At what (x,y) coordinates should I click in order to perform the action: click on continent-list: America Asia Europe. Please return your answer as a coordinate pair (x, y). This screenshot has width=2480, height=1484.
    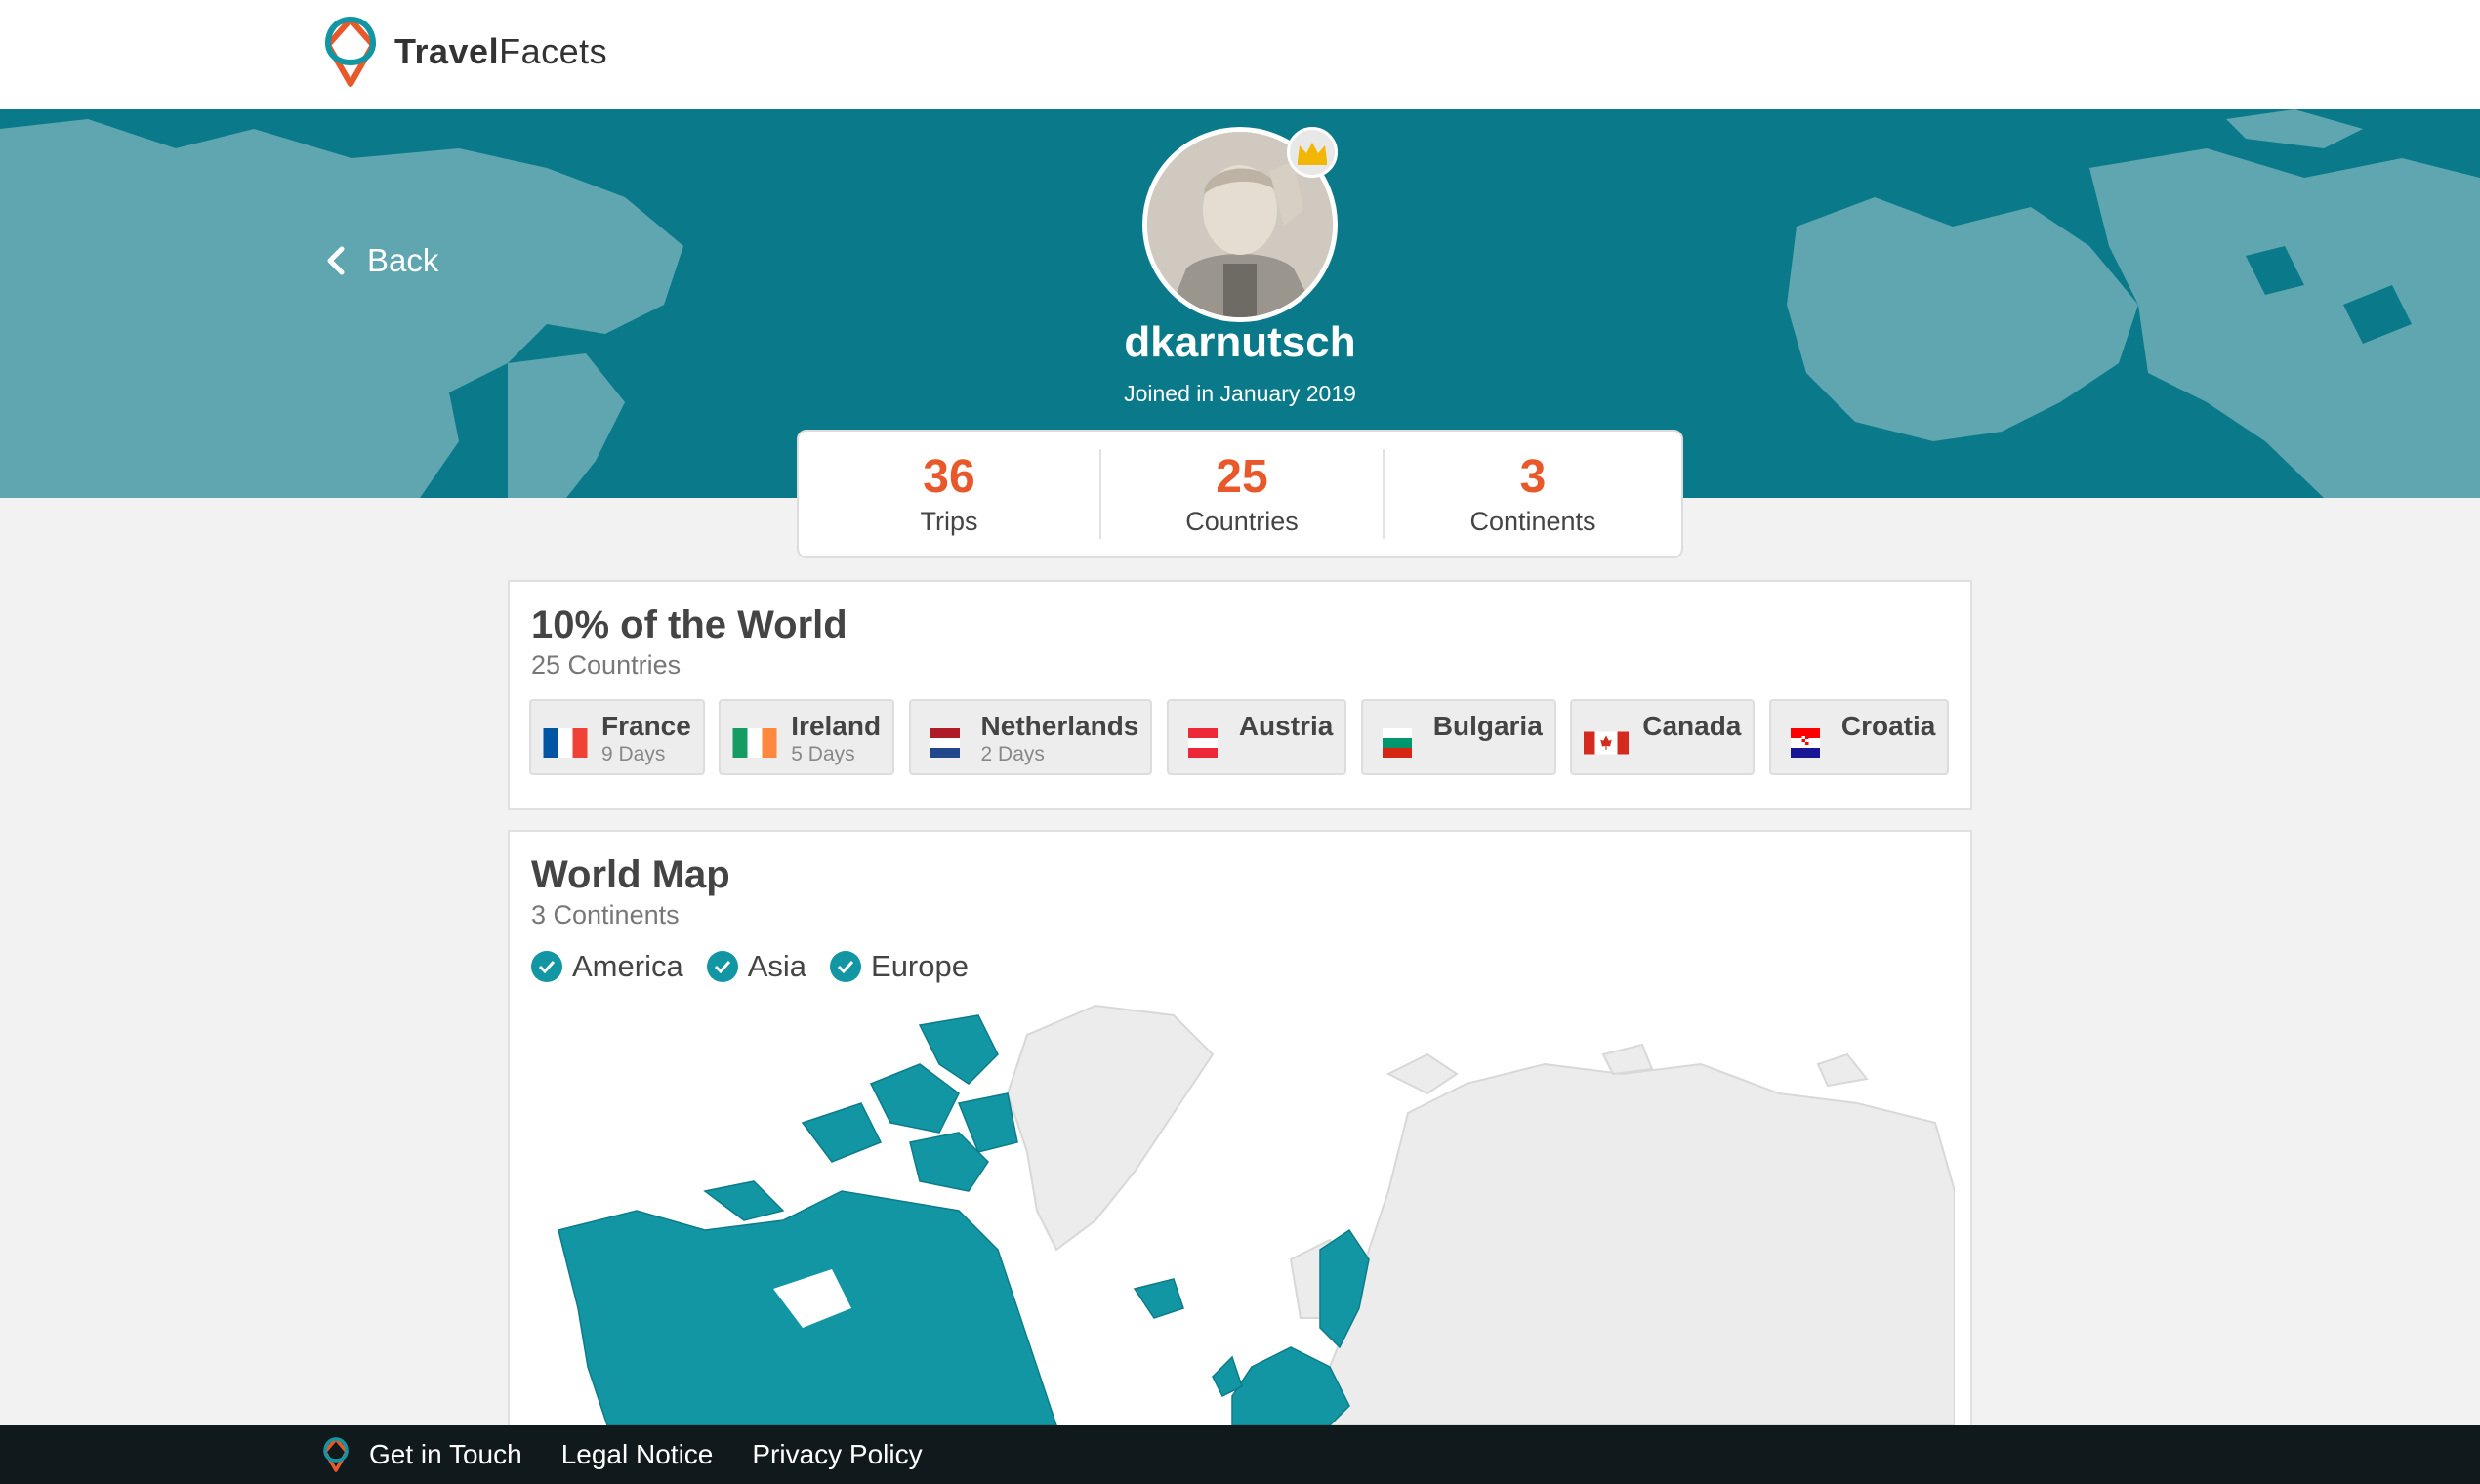
    Looking at the image, I should click on (761, 967).